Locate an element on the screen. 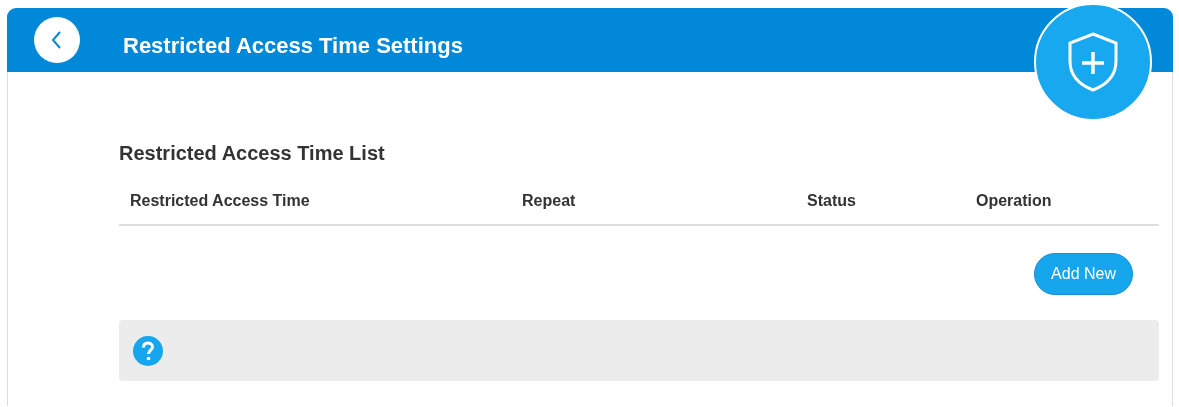 The width and height of the screenshot is (1179, 407). column-header: Repeat is located at coordinates (548, 201).